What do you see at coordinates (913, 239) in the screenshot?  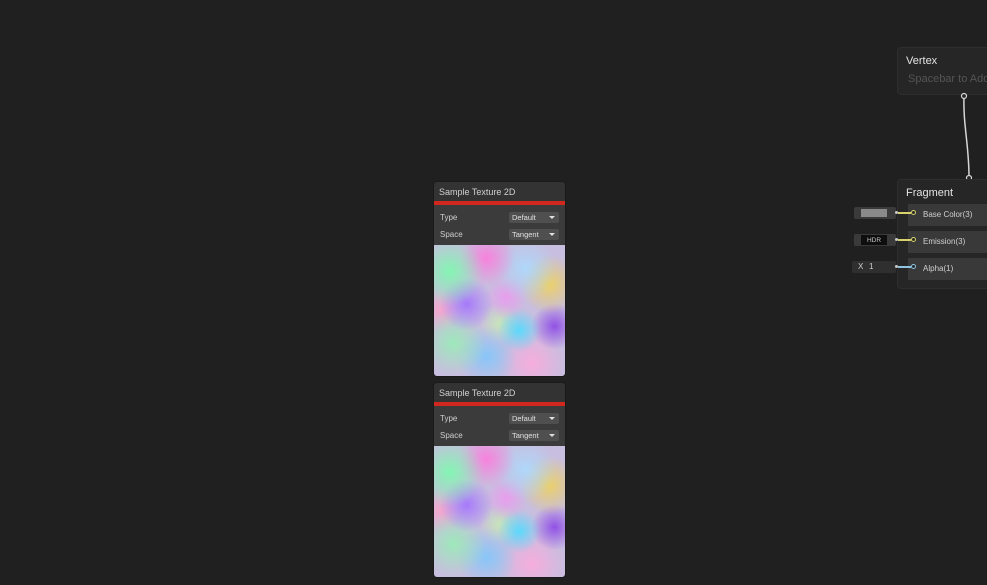 I see `emission-port` at bounding box center [913, 239].